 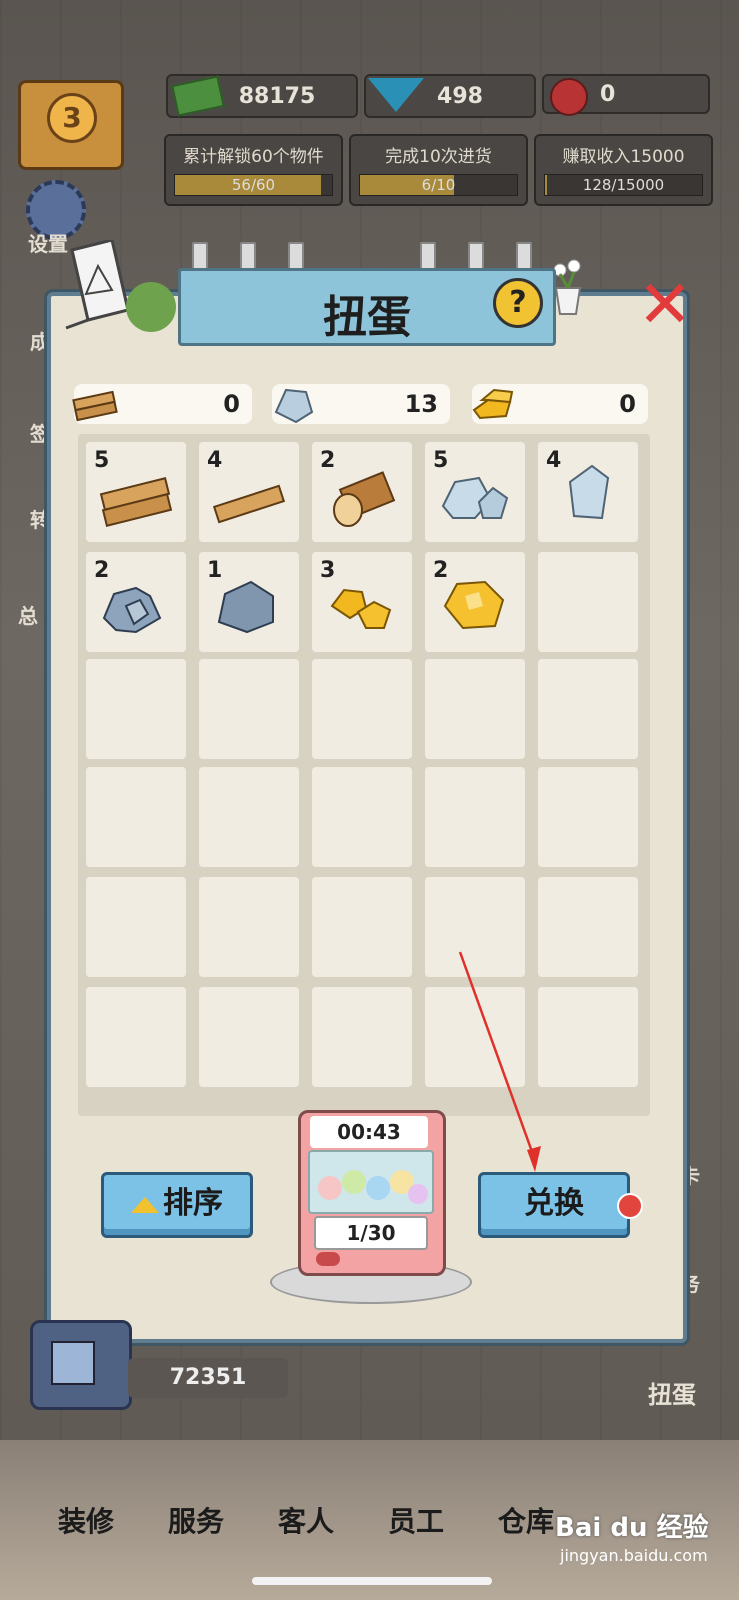 I want to click on exchange-button: 兑换, so click(x=554, y=1205).